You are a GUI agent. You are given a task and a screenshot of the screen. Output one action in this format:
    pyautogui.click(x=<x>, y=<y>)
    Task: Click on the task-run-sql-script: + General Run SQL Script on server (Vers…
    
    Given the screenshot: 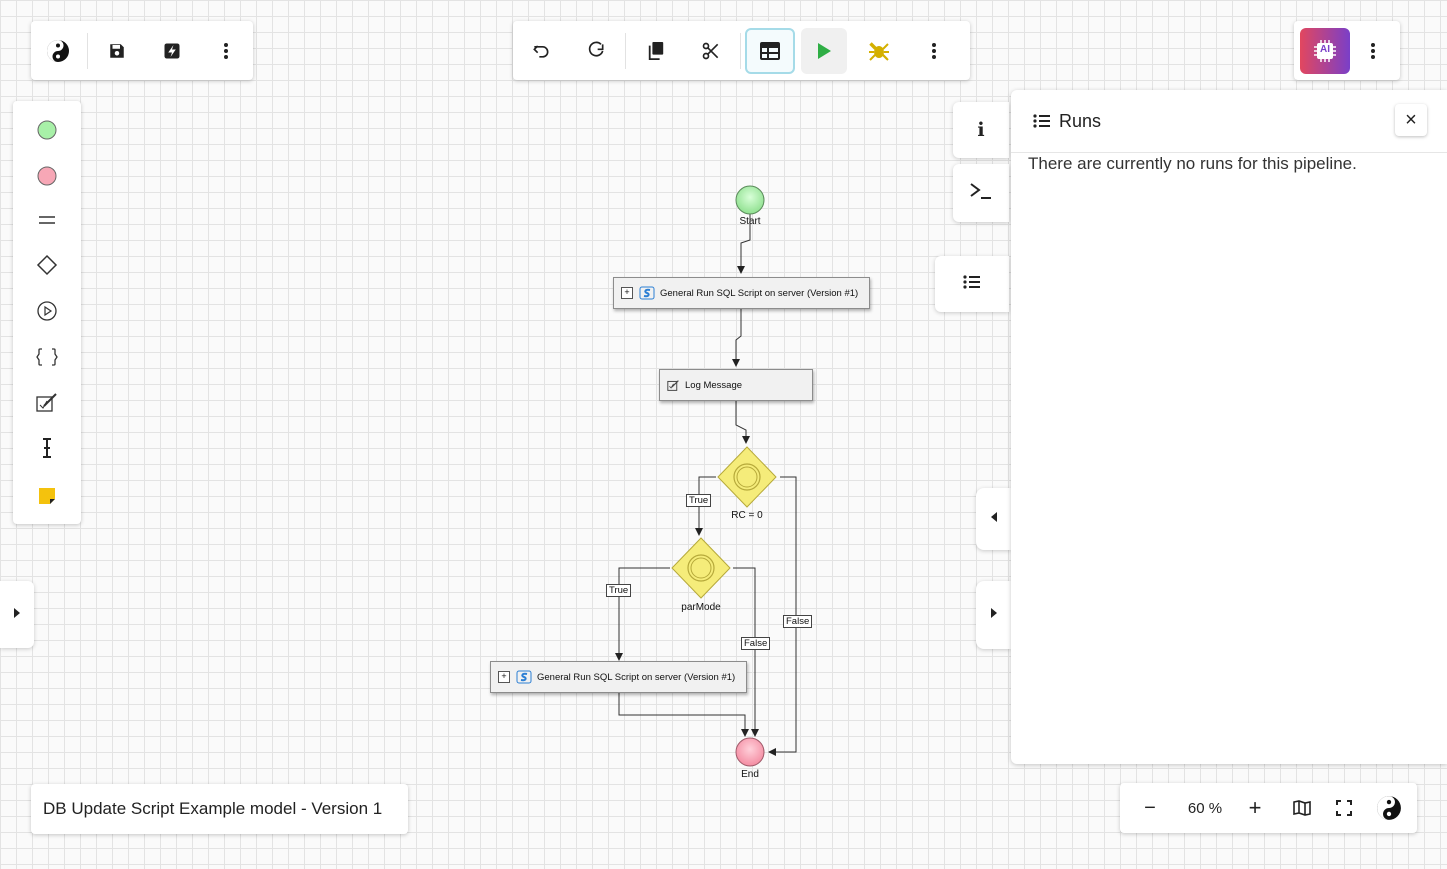 What is the action you would take?
    pyautogui.click(x=741, y=293)
    